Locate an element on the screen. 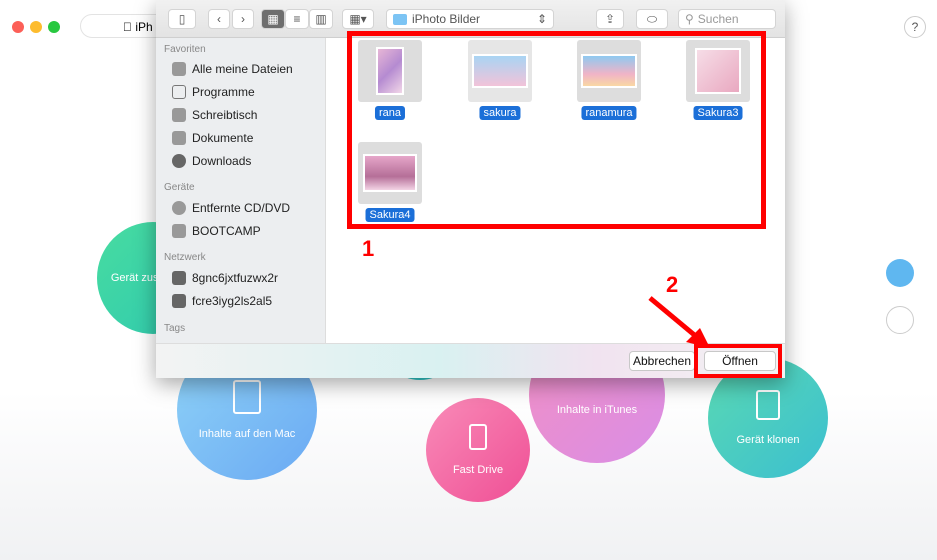  sidebar-item: Alle meine Dateien is located at coordinates (232, 69).